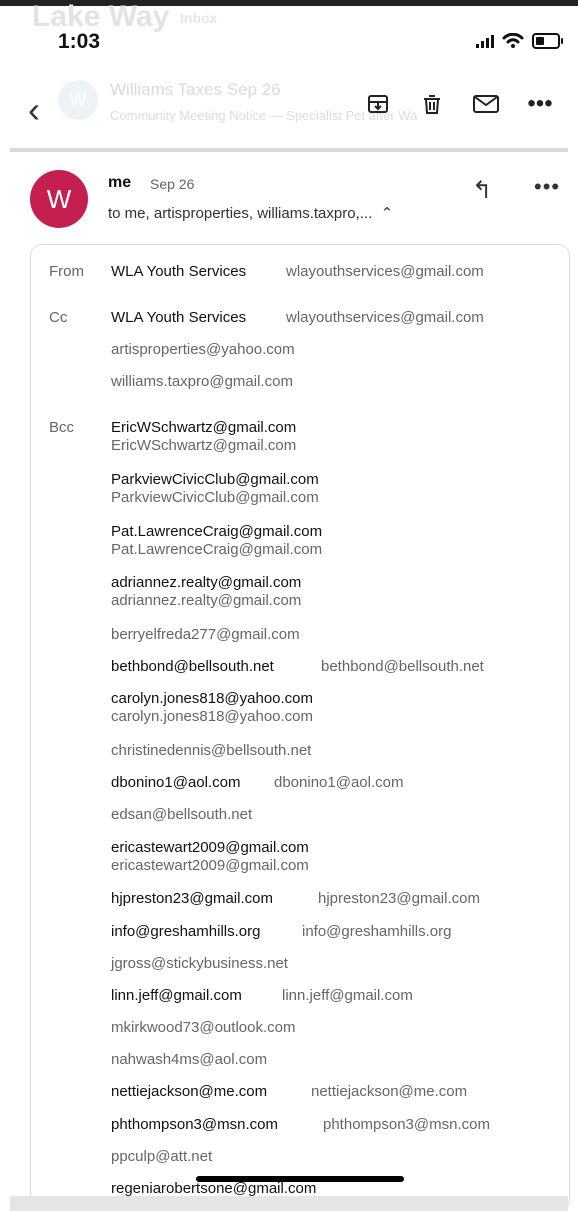 Image resolution: width=578 pixels, height=1211 pixels. What do you see at coordinates (192, 898) in the screenshot?
I see `bcc-email: hjpreston23@gmail.com` at bounding box center [192, 898].